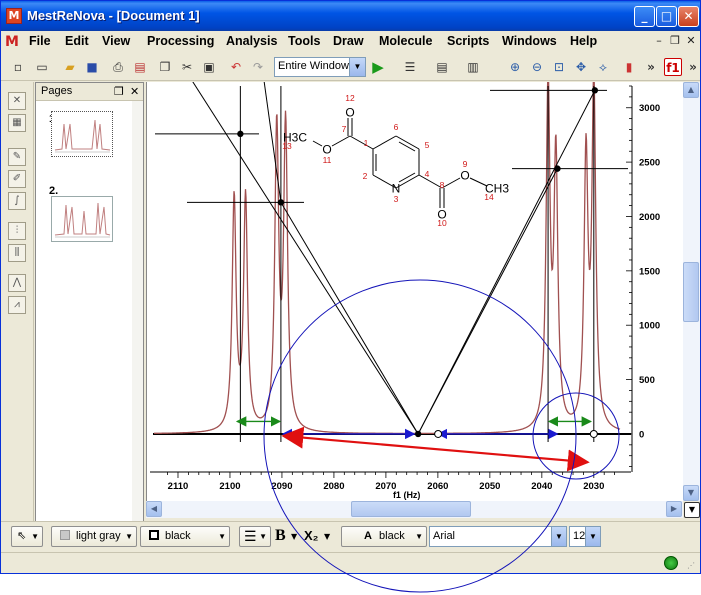 Image resolution: width=701 pixels, height=595 pixels. What do you see at coordinates (17, 157) in the screenshot?
I see `pencil-tool-icon: ✎` at bounding box center [17, 157].